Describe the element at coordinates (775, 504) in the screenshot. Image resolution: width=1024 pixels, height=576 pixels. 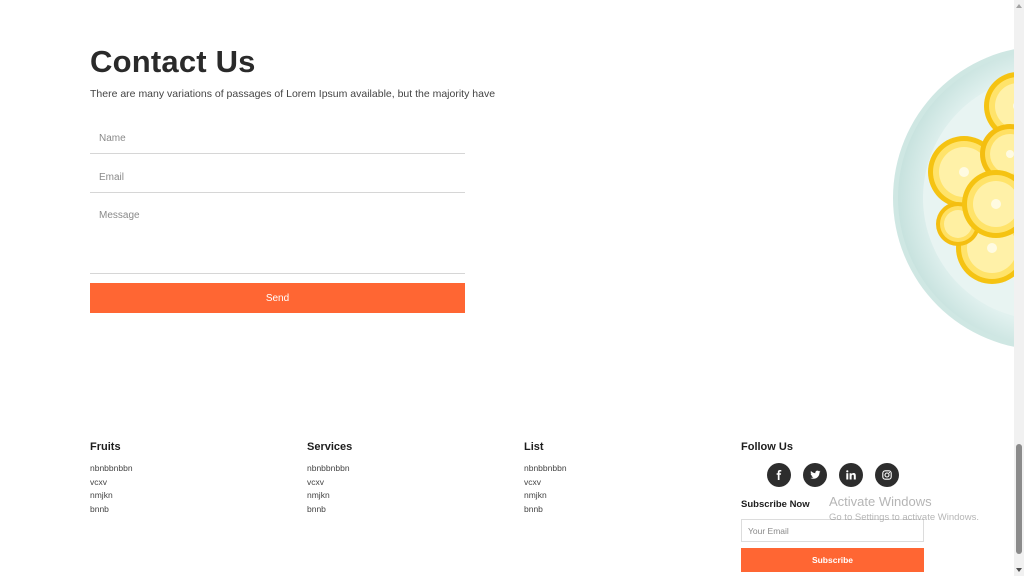
I see `subscribe-heading: Subscribe Now` at that location.